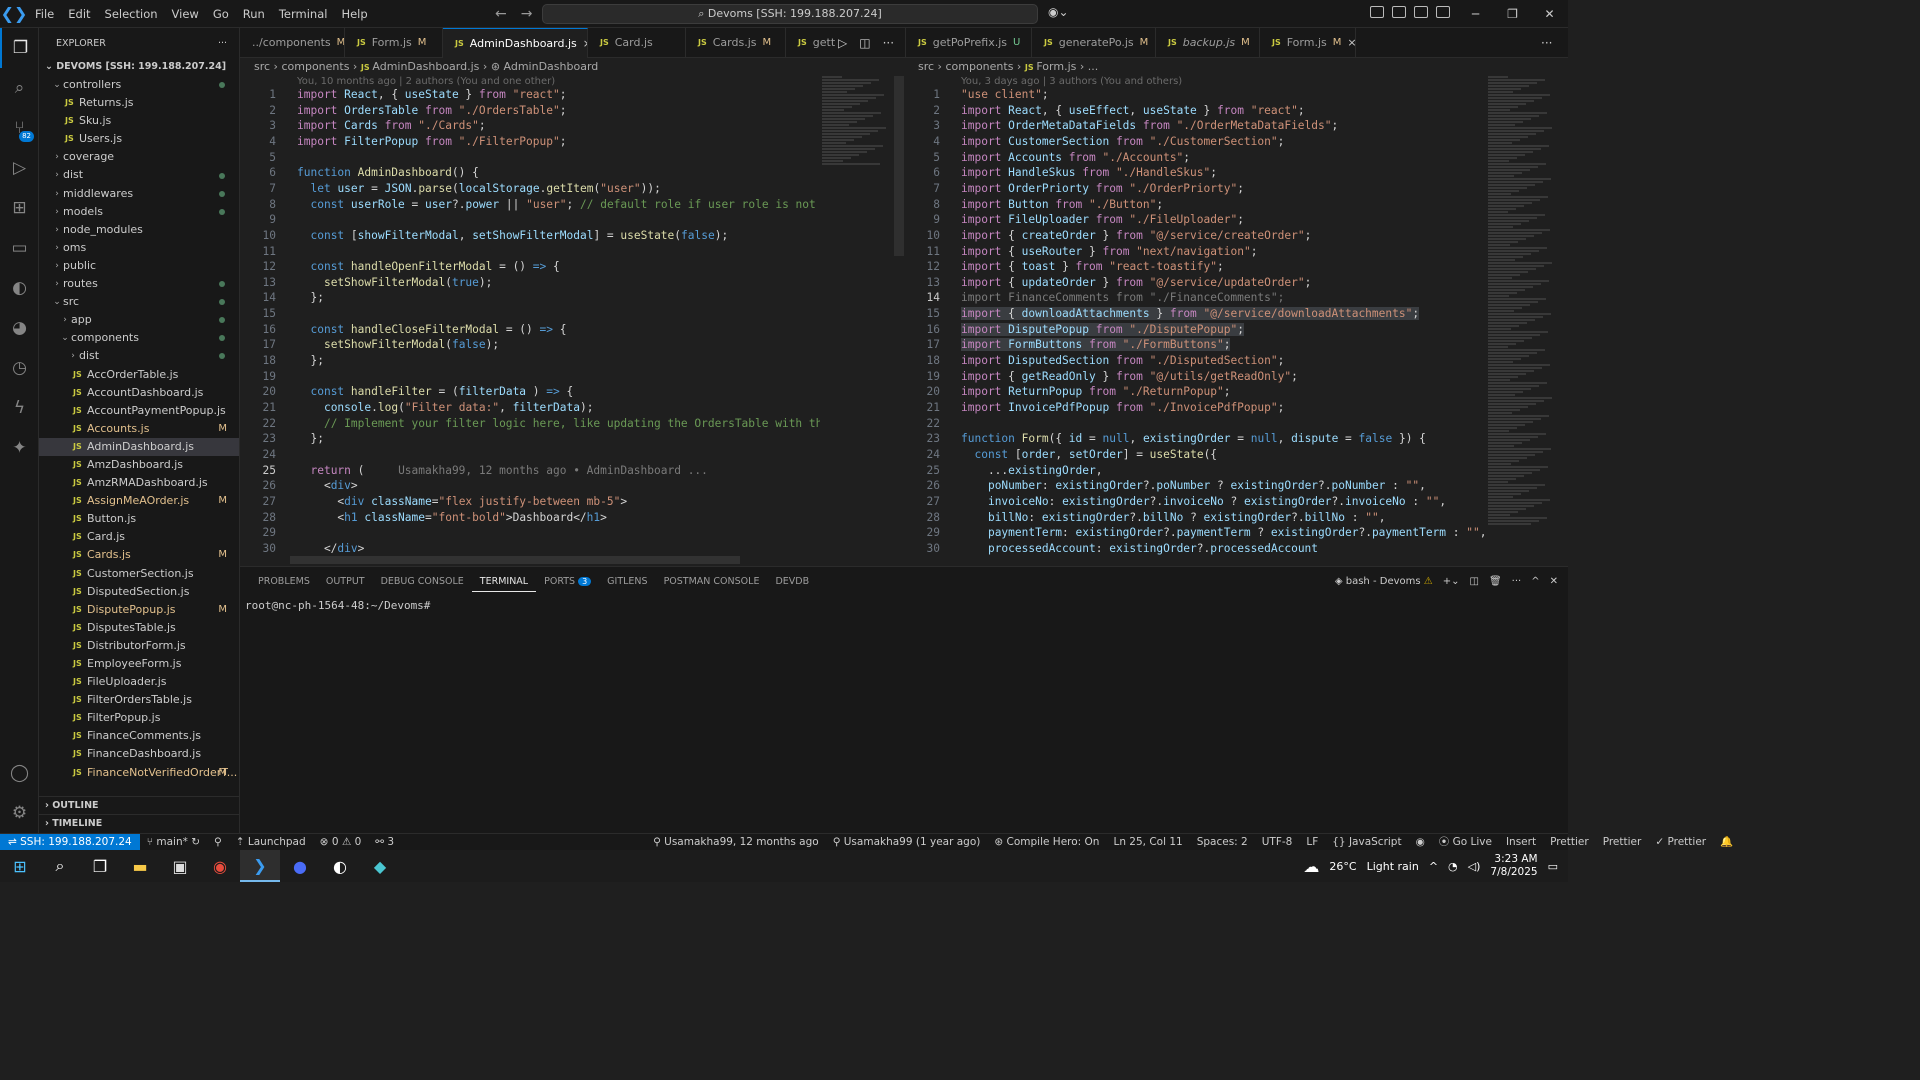  Describe the element at coordinates (139, 823) in the screenshot. I see `timeline-section: › TIMELINE` at that location.